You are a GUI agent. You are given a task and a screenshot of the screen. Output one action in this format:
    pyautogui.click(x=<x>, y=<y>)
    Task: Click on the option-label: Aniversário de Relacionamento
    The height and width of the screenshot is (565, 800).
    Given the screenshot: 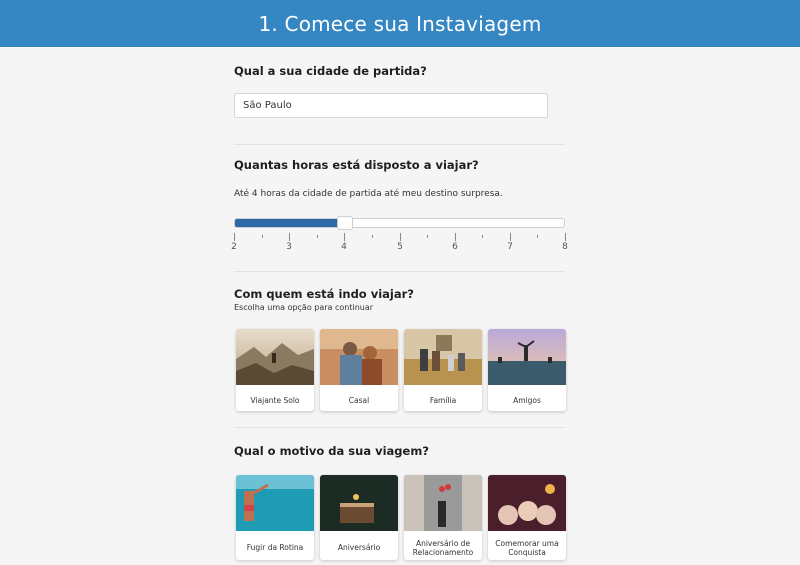 What is the action you would take?
    pyautogui.click(x=443, y=547)
    